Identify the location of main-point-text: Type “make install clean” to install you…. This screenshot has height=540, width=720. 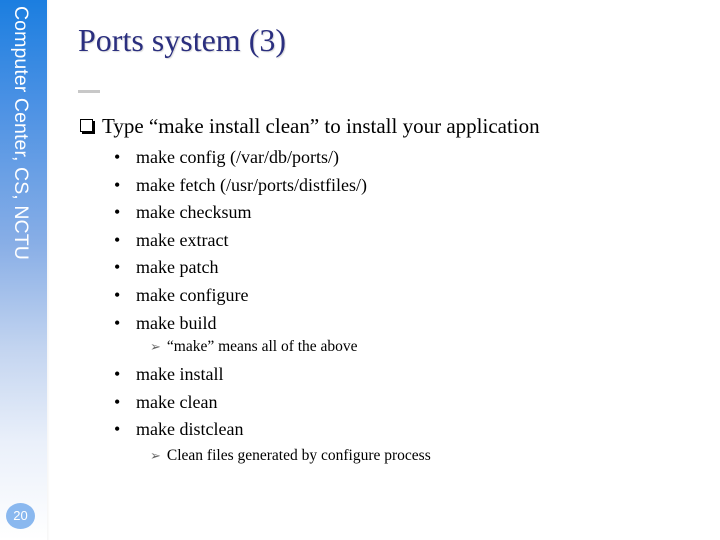
(321, 126).